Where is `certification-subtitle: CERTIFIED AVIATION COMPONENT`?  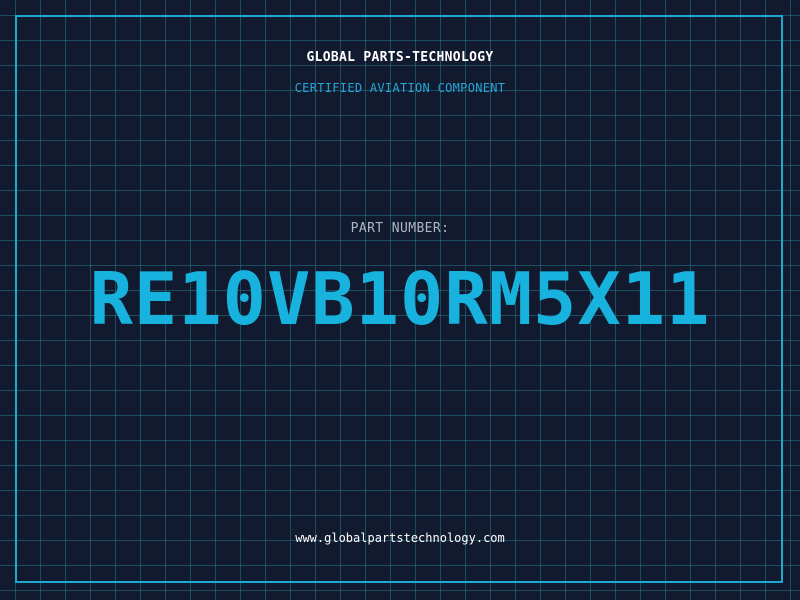
certification-subtitle: CERTIFIED AVIATION COMPONENT is located at coordinates (400, 88).